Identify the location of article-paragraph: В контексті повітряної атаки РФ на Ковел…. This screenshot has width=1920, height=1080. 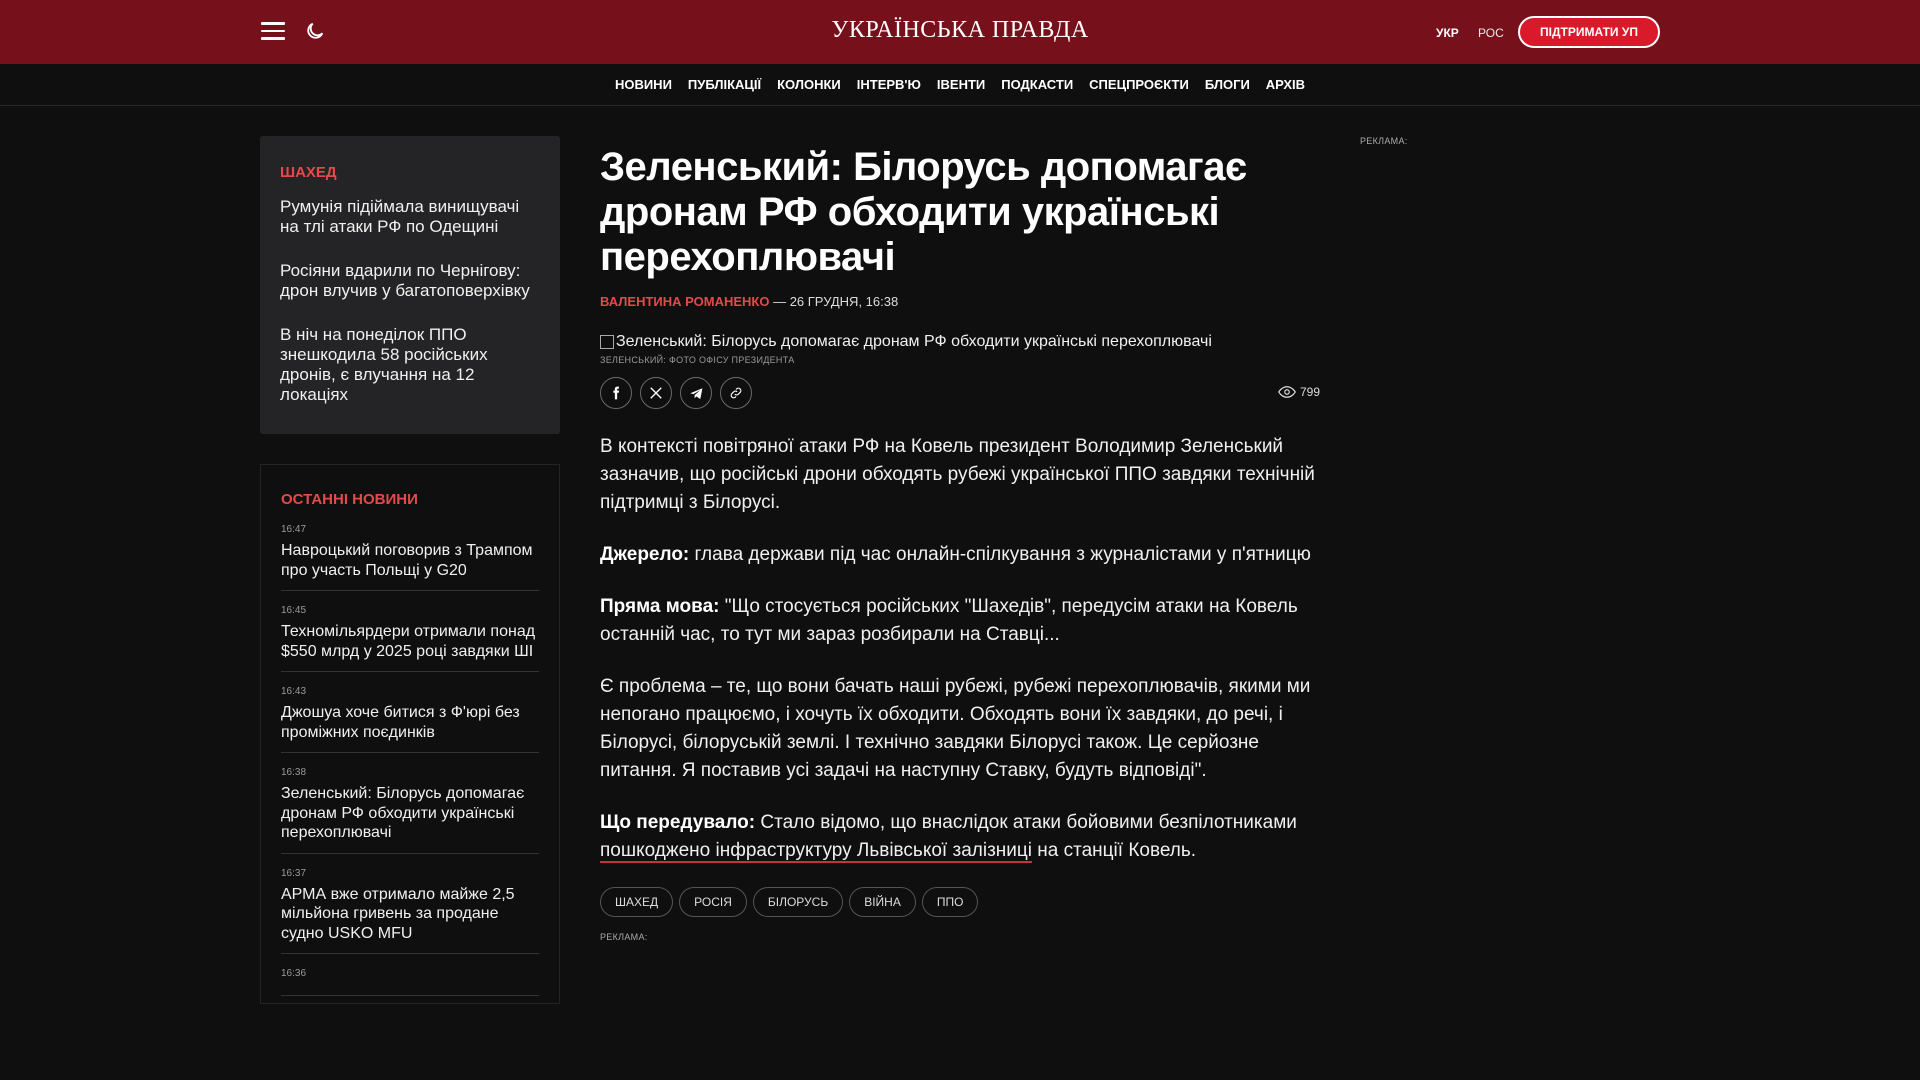
(957, 474).